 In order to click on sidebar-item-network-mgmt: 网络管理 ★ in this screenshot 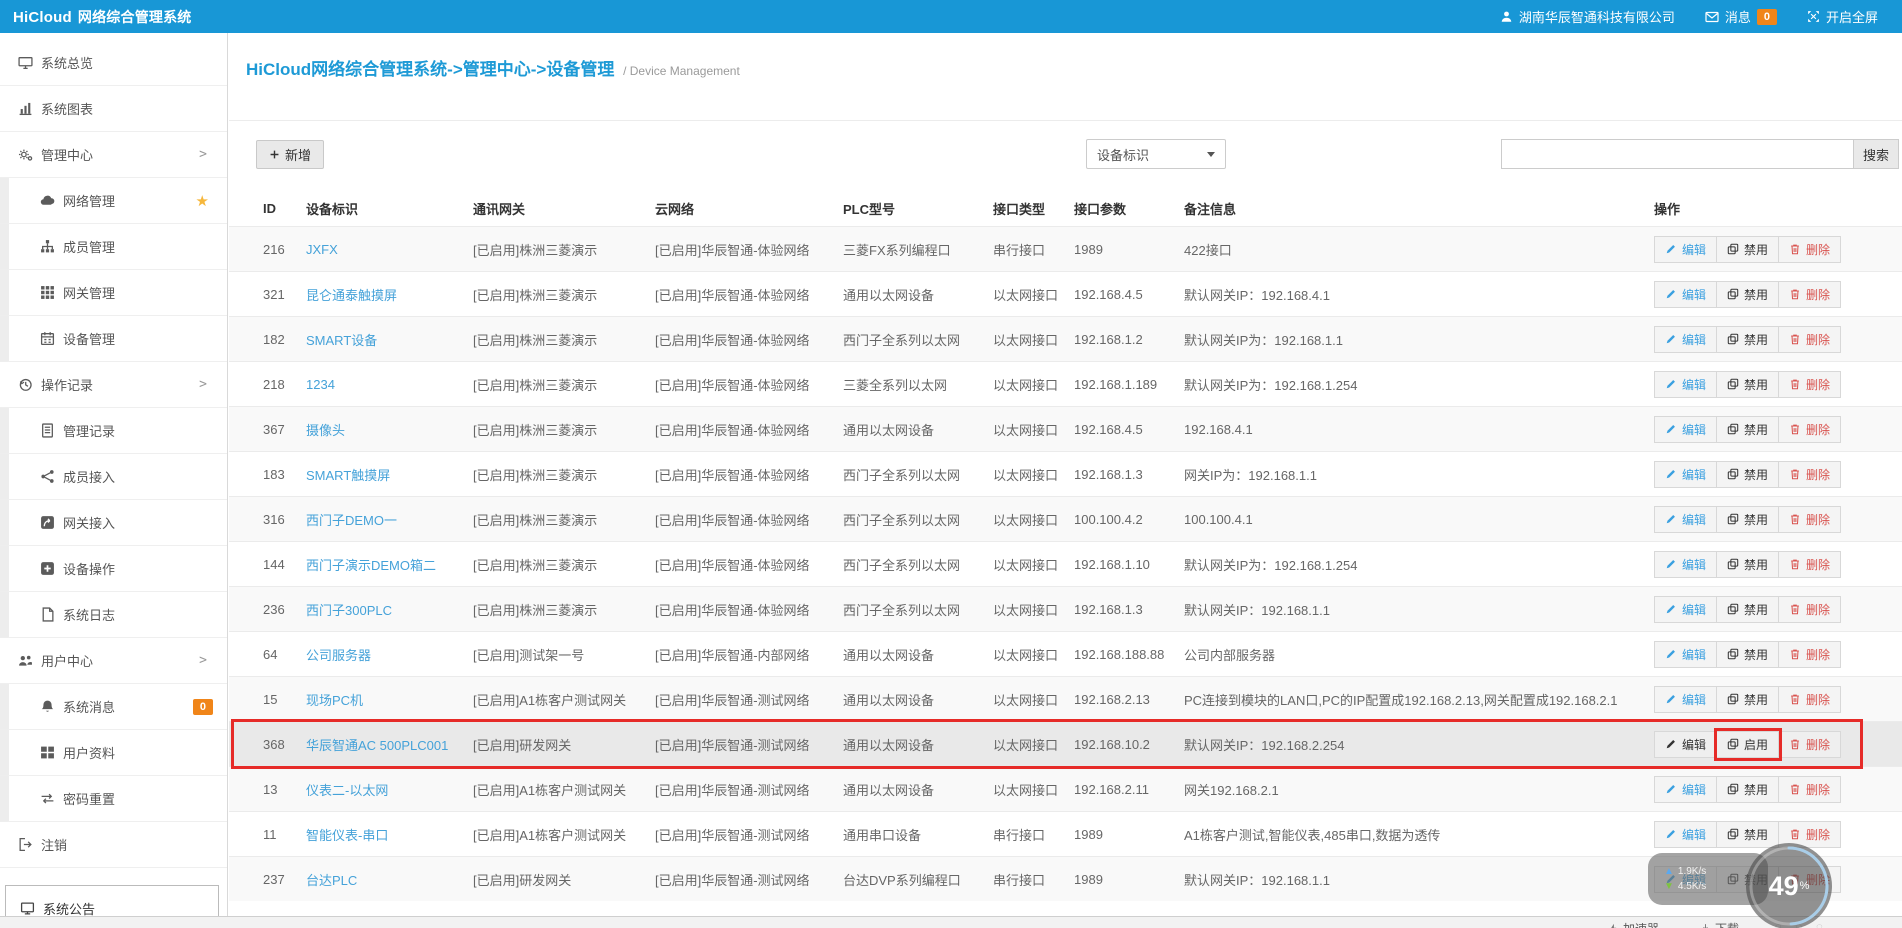, I will do `click(113, 201)`.